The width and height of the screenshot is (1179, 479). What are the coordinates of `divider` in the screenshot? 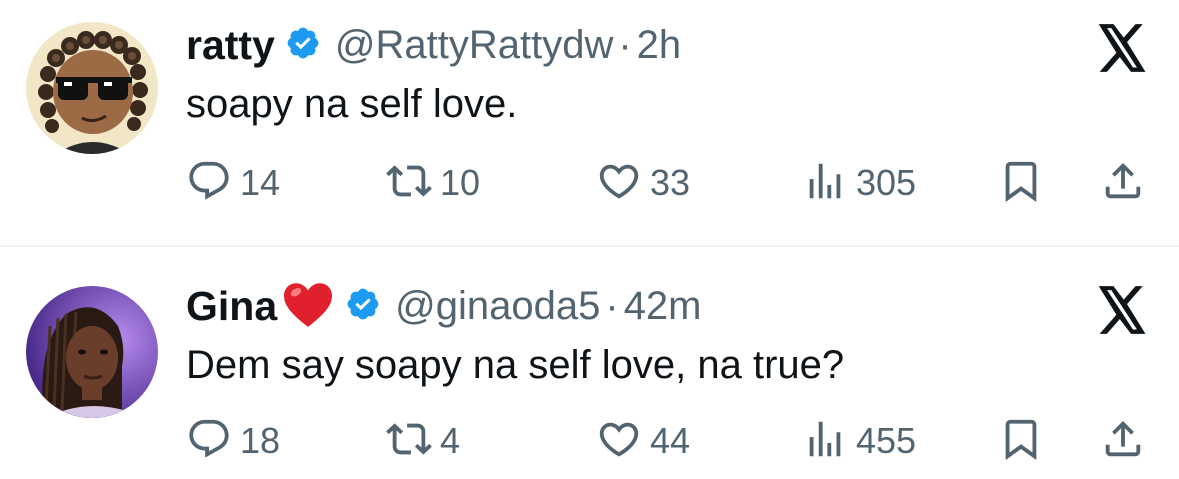 It's located at (589, 246).